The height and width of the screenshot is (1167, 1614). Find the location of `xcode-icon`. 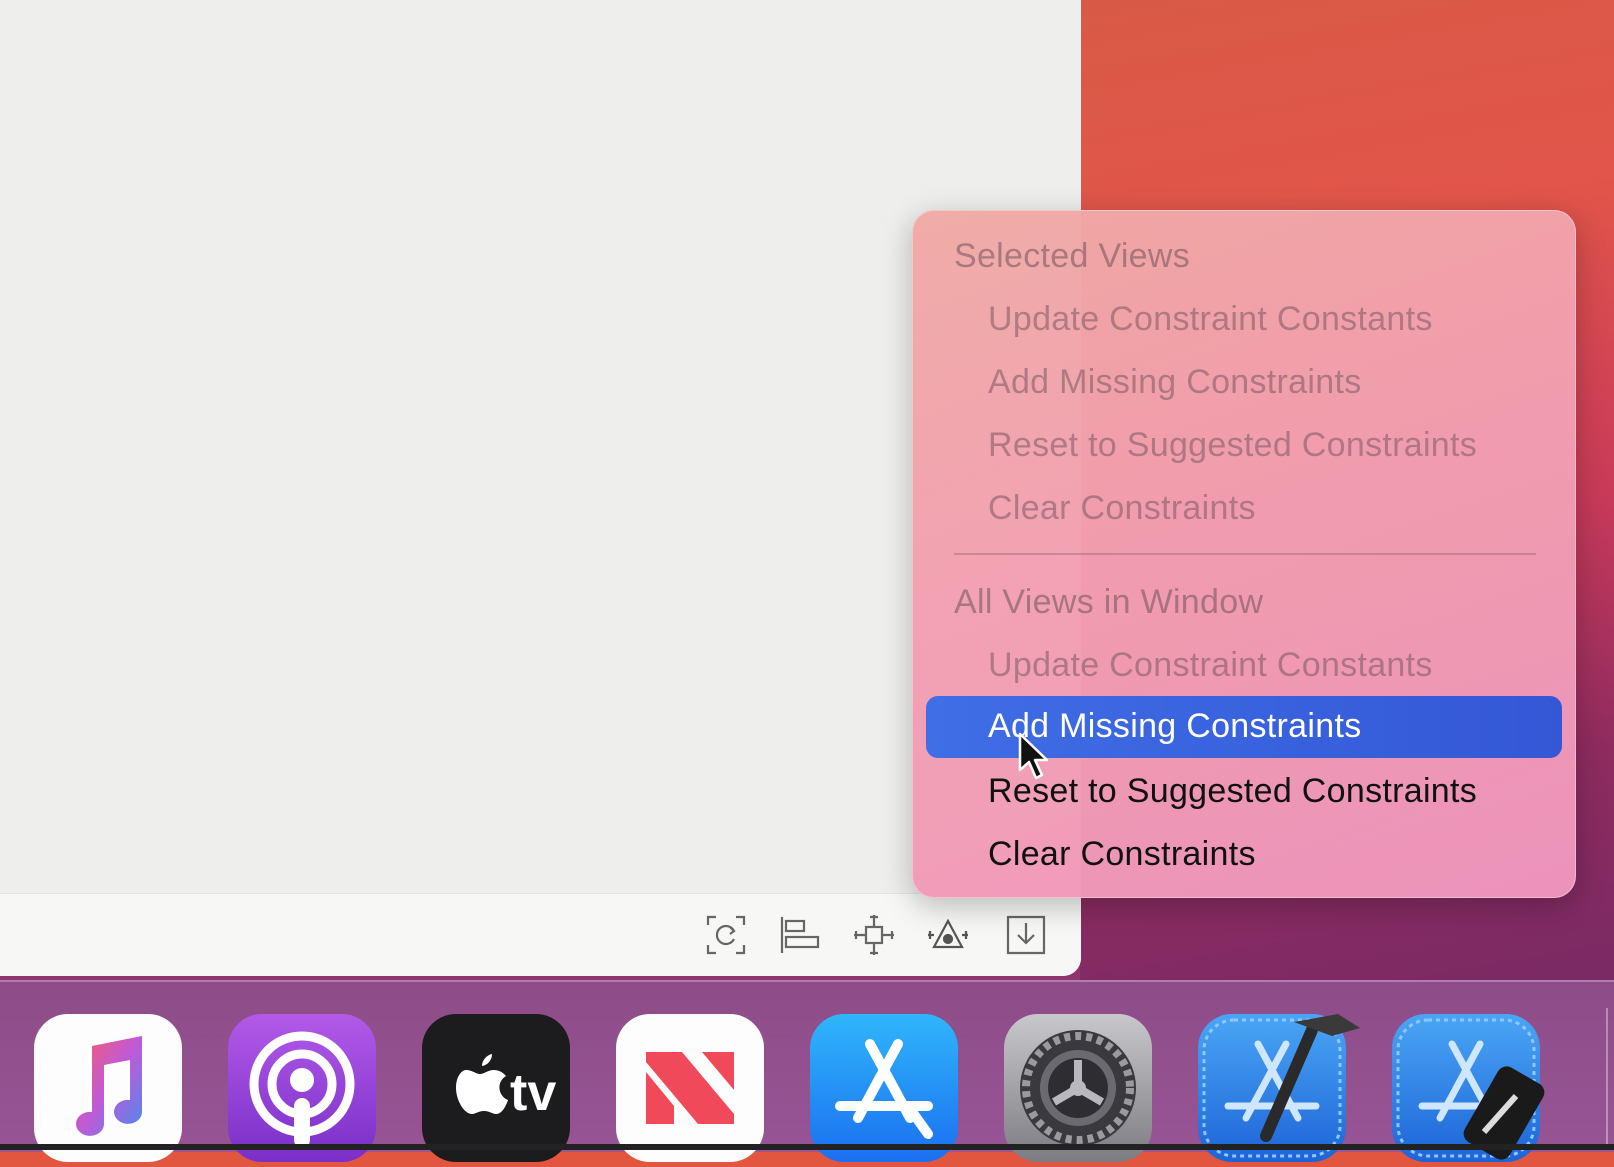

xcode-icon is located at coordinates (1281, 1086).